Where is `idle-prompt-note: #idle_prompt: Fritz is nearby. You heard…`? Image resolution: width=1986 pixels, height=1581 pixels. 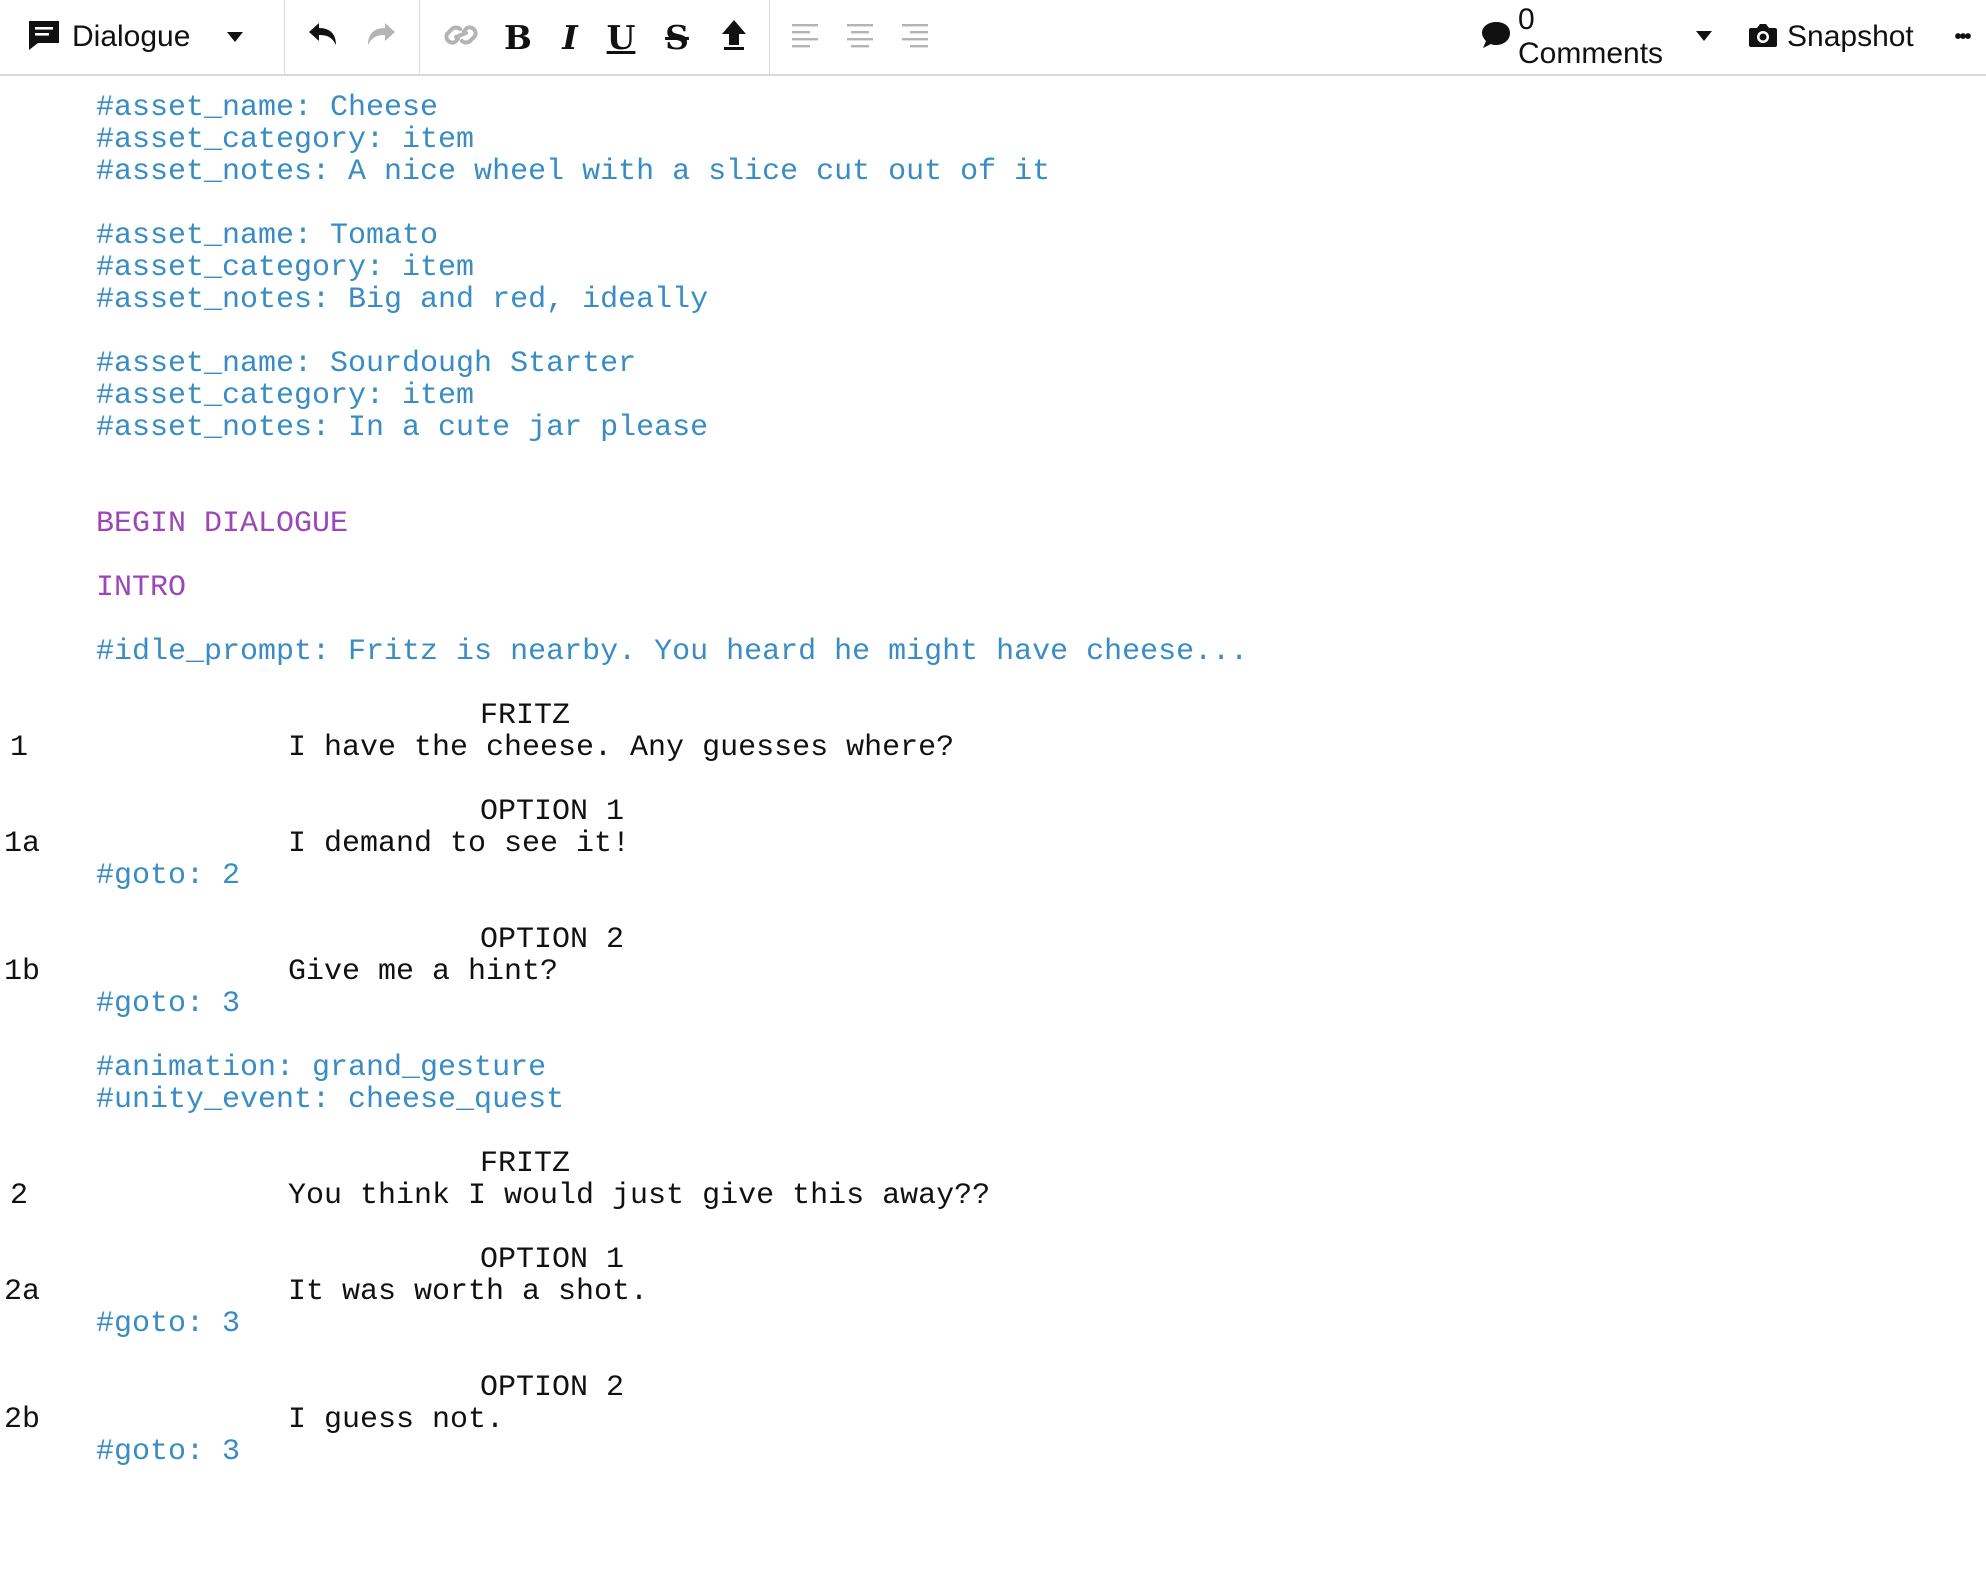 idle-prompt-note: #idle_prompt: Fritz is nearby. You heard… is located at coordinates (672, 652).